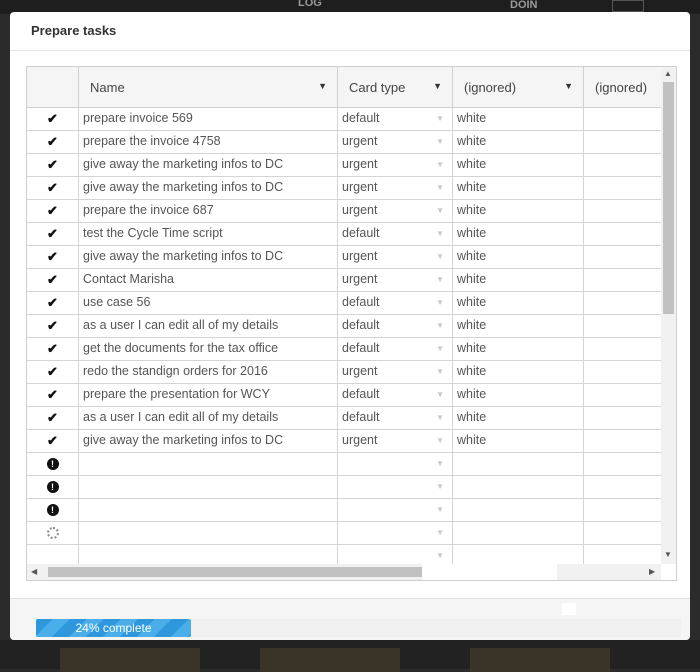  I want to click on name-cell: Contact Marisha, so click(208, 280).